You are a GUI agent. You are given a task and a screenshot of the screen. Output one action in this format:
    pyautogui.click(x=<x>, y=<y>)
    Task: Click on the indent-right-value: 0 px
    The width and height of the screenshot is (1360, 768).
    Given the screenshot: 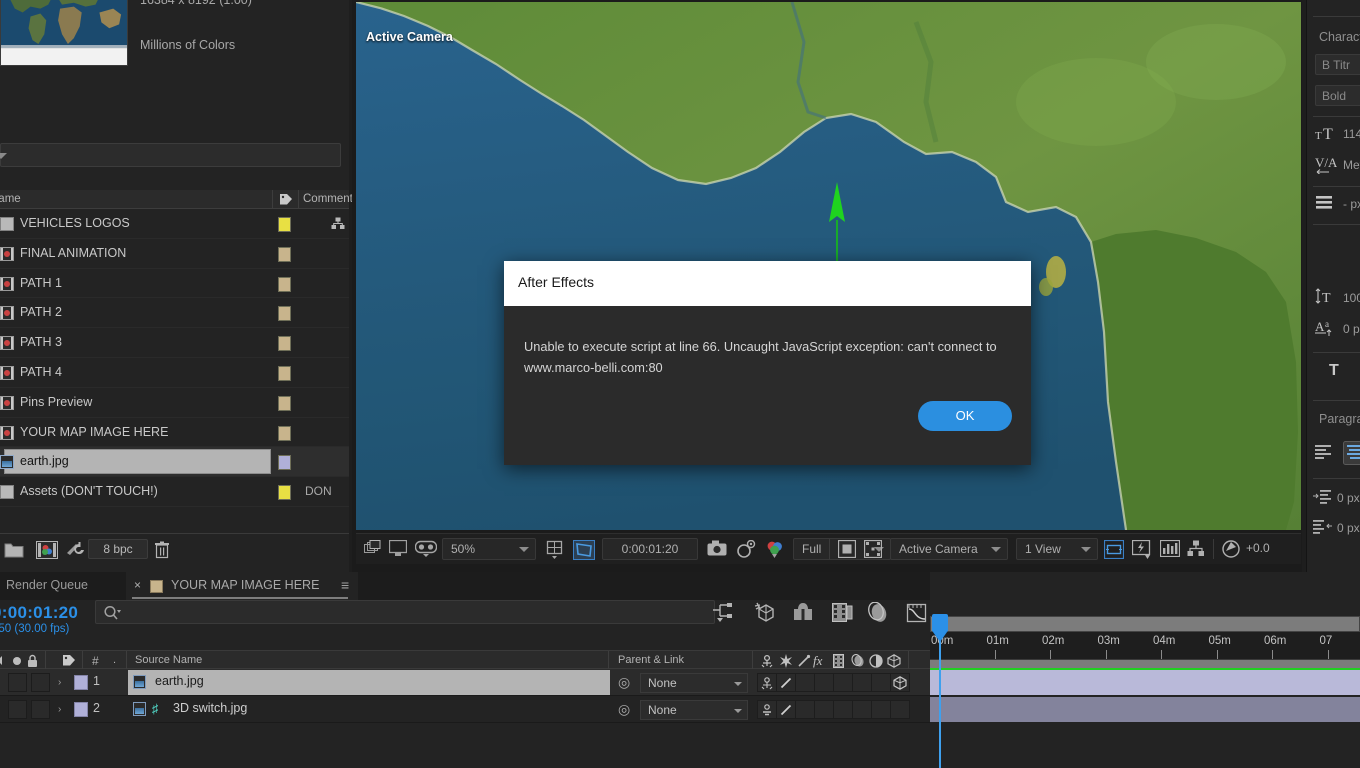 What is the action you would take?
    pyautogui.click(x=1348, y=528)
    